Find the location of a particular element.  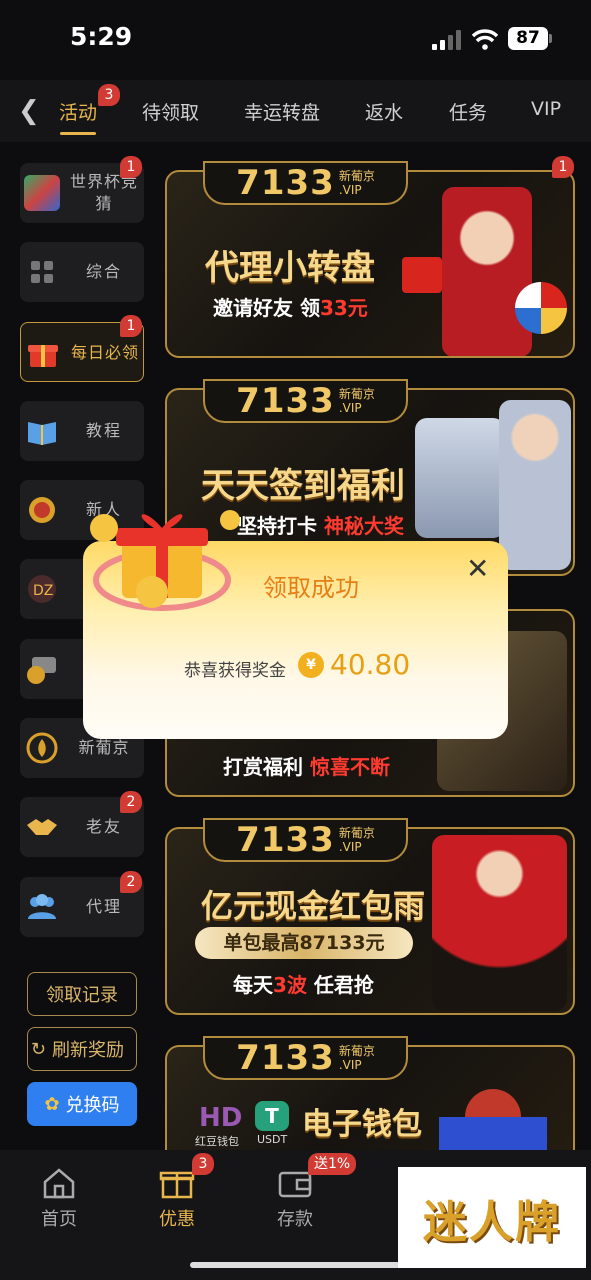

sidebar-item-general: 综合 is located at coordinates (82, 272).